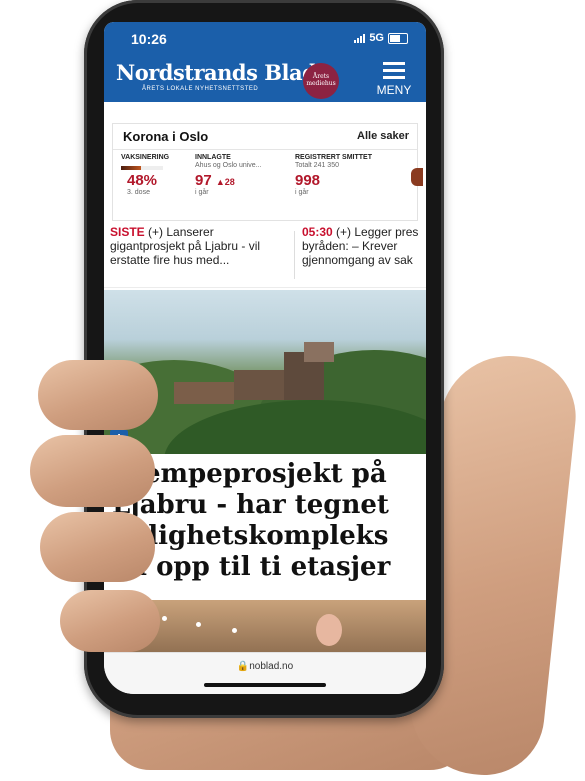  What do you see at coordinates (394, 79) in the screenshot?
I see `menu-button: MENY` at bounding box center [394, 79].